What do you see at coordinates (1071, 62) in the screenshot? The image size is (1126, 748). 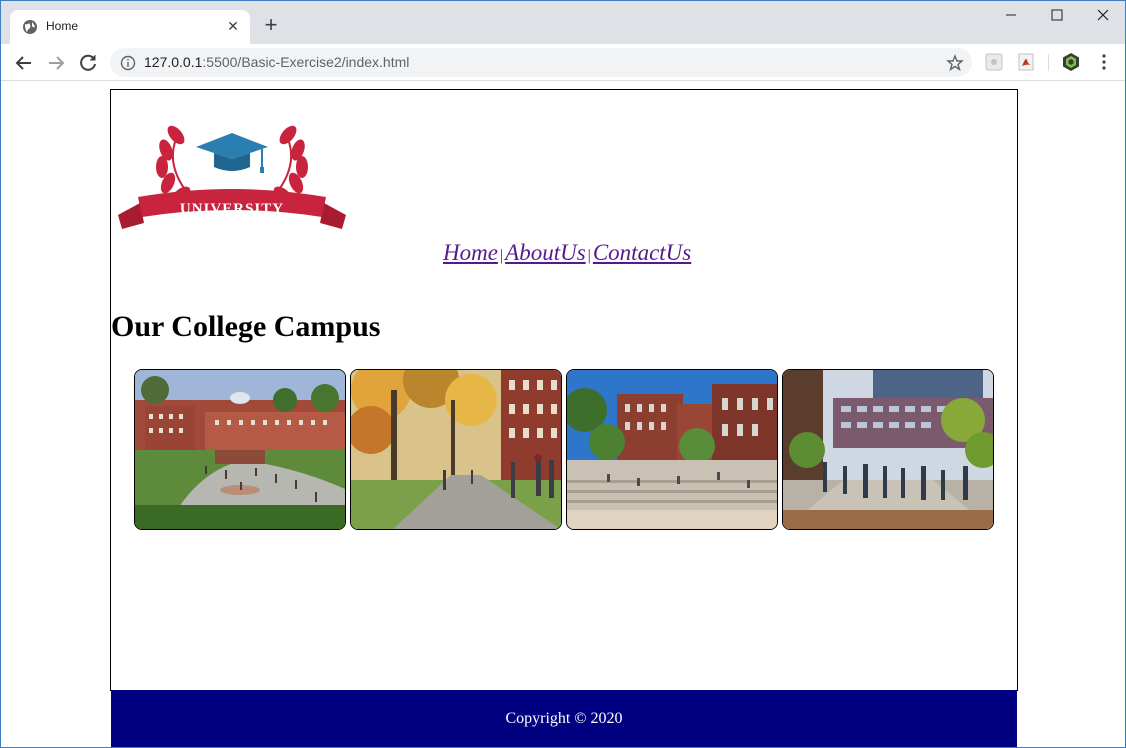 I see `profile-extension-icon` at bounding box center [1071, 62].